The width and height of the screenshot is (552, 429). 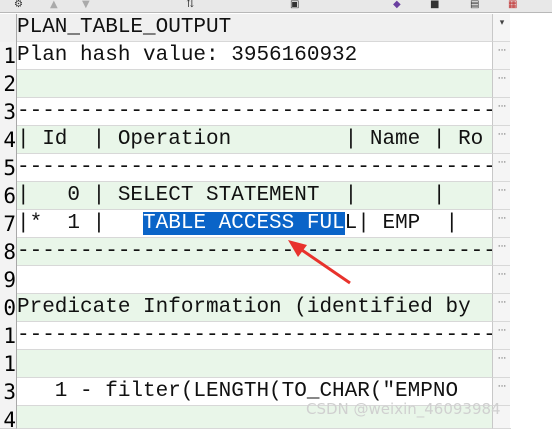 I want to click on row-number: 9, so click(x=8, y=280).